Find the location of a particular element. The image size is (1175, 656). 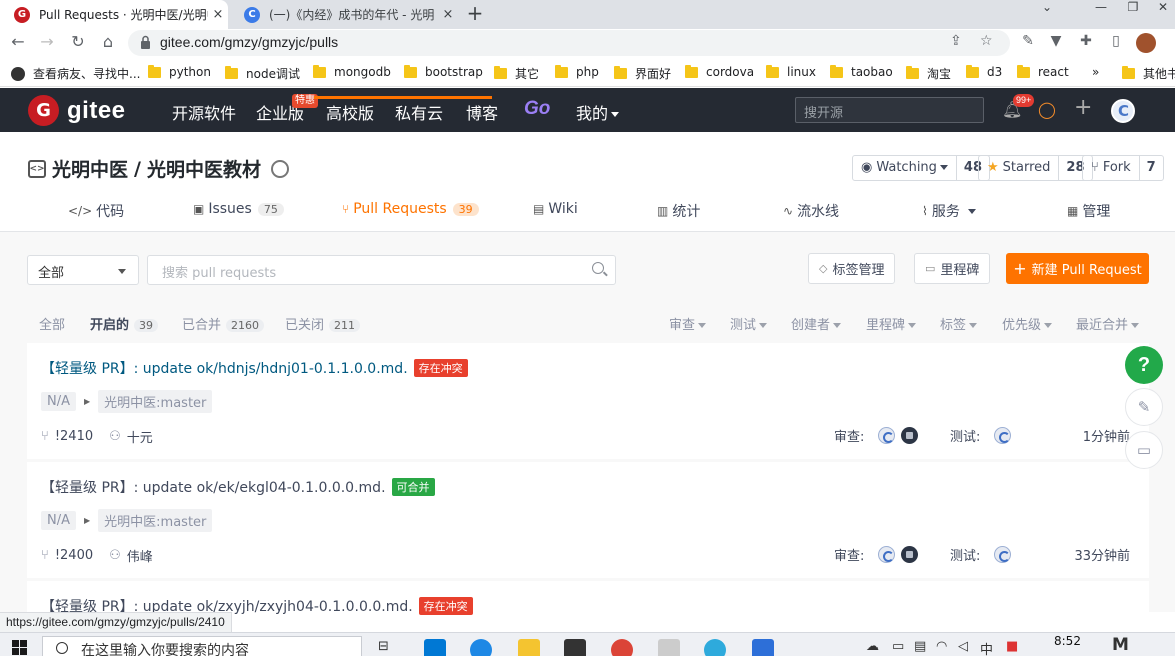

star-button: ★ Starred 28 is located at coordinates (1035, 168).